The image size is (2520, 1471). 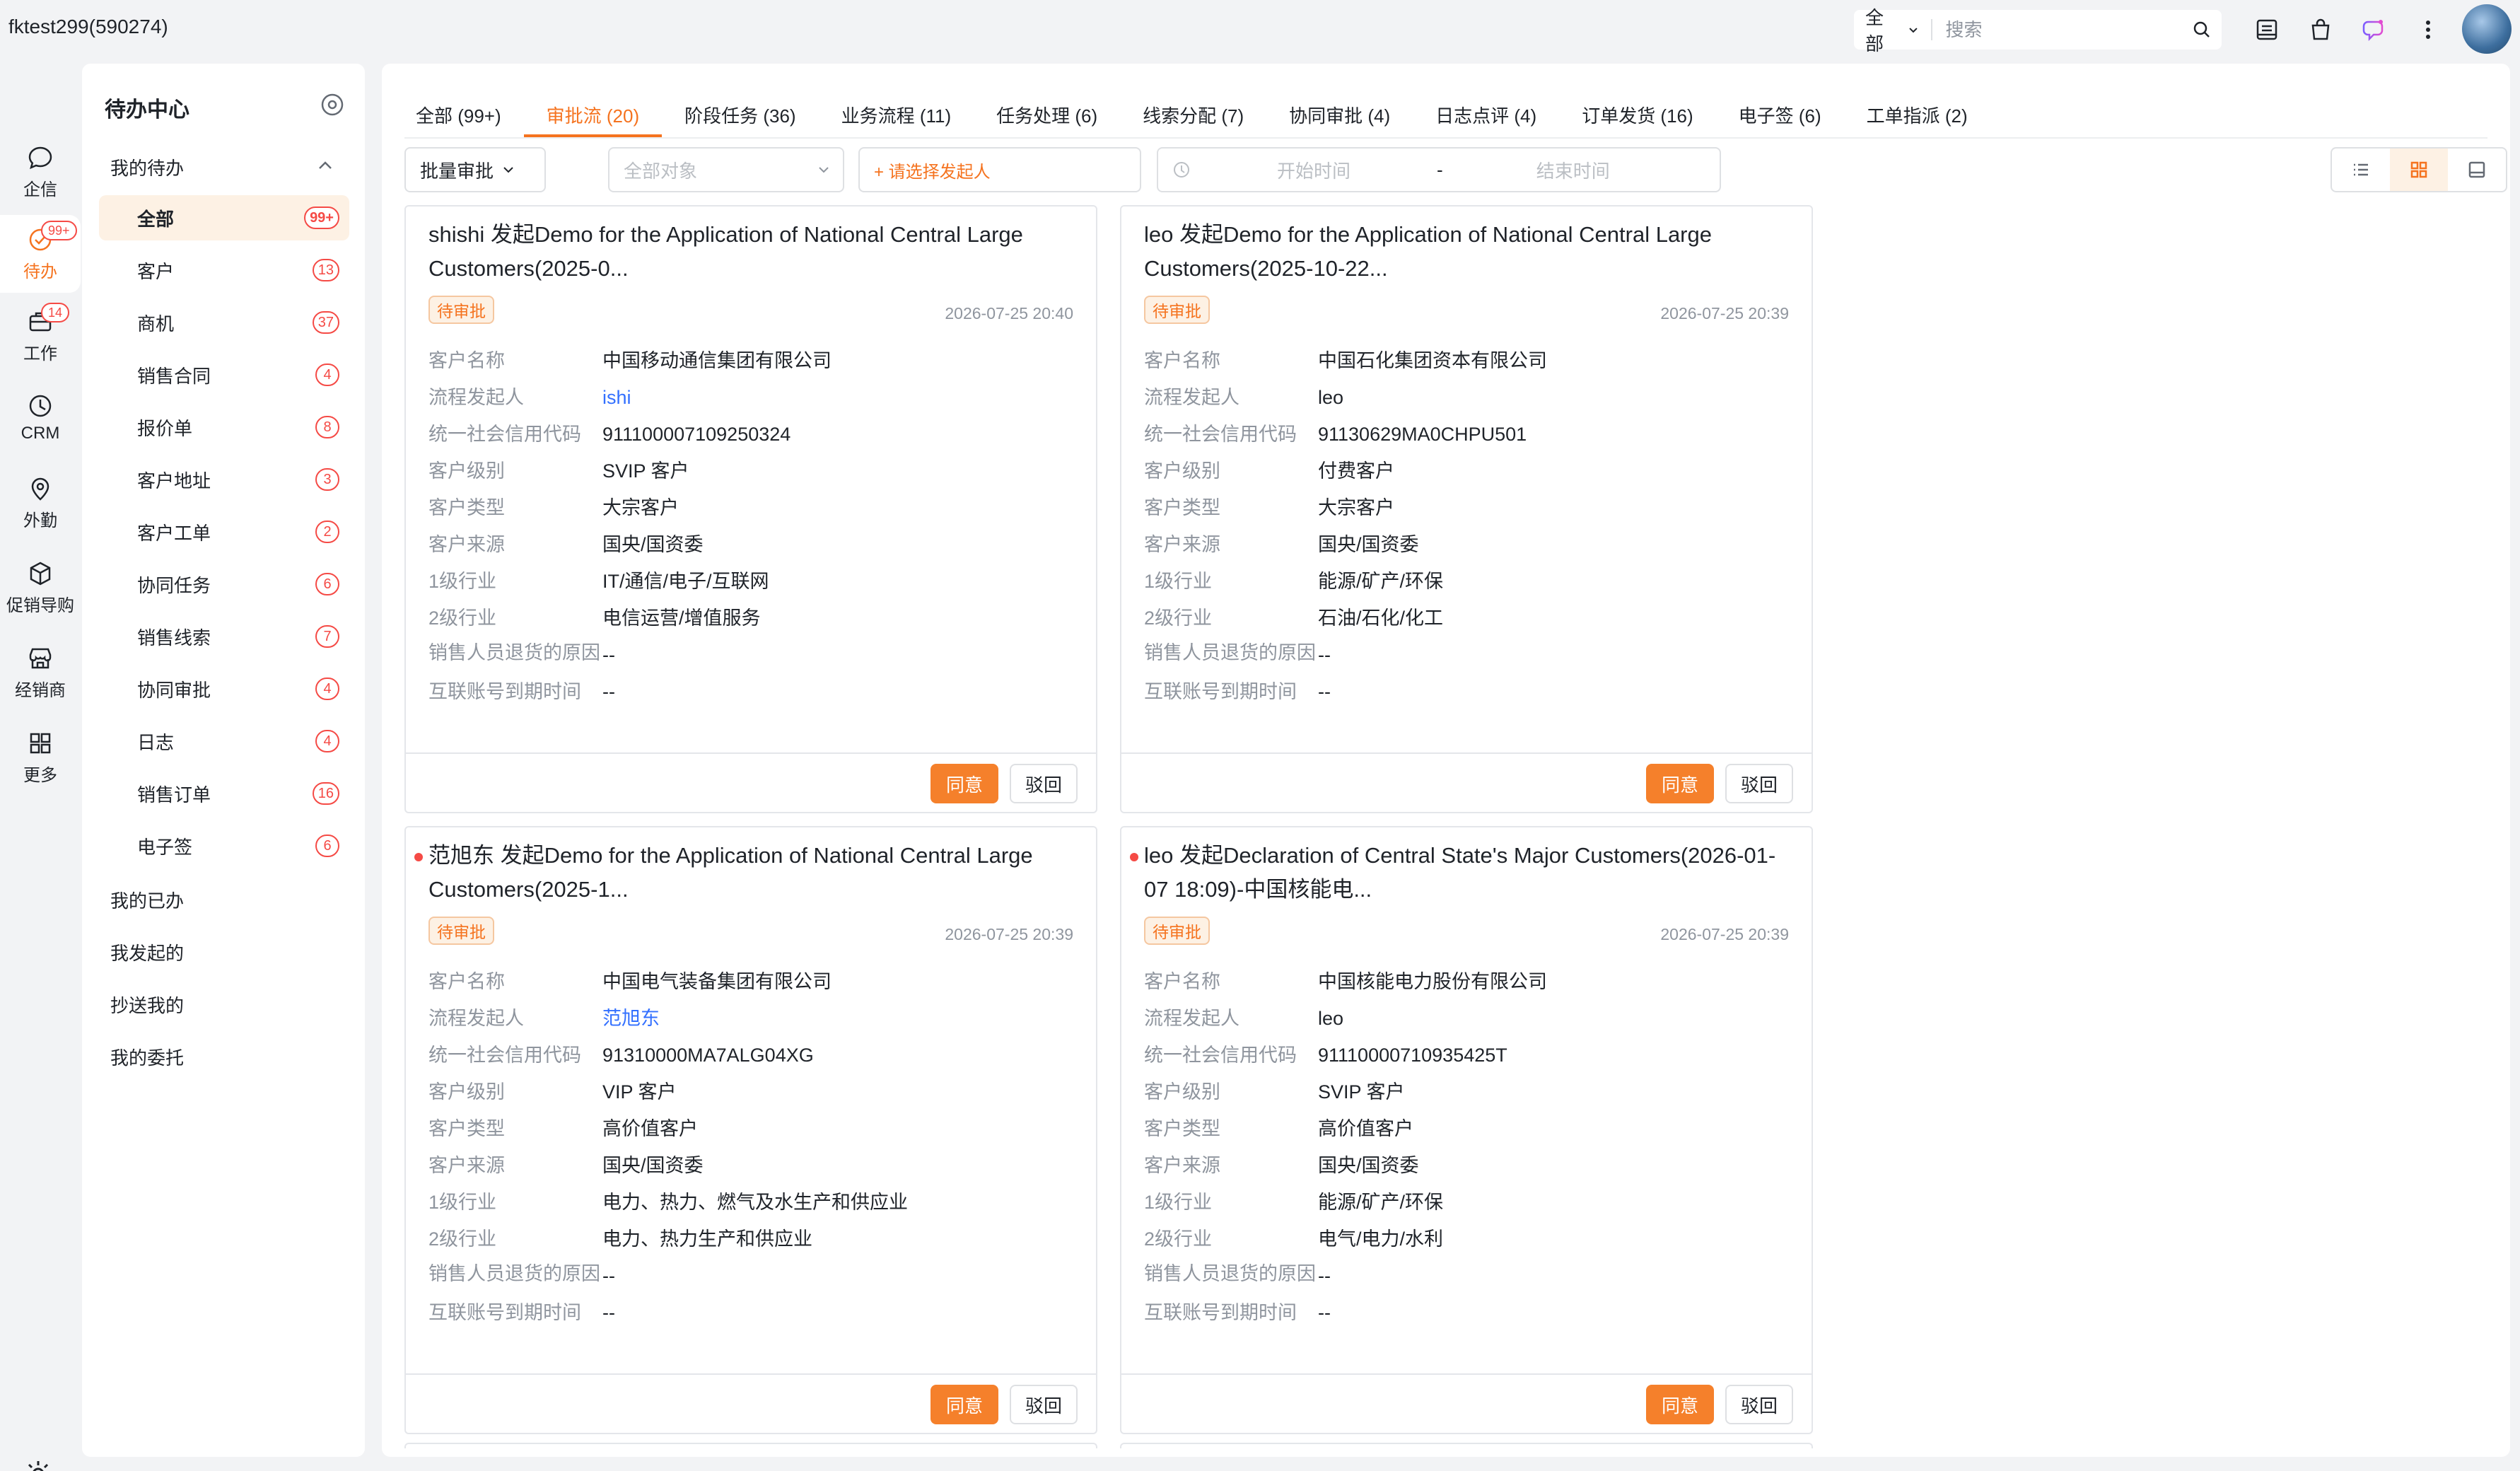 I want to click on group-done: 我的已办, so click(x=147, y=900).